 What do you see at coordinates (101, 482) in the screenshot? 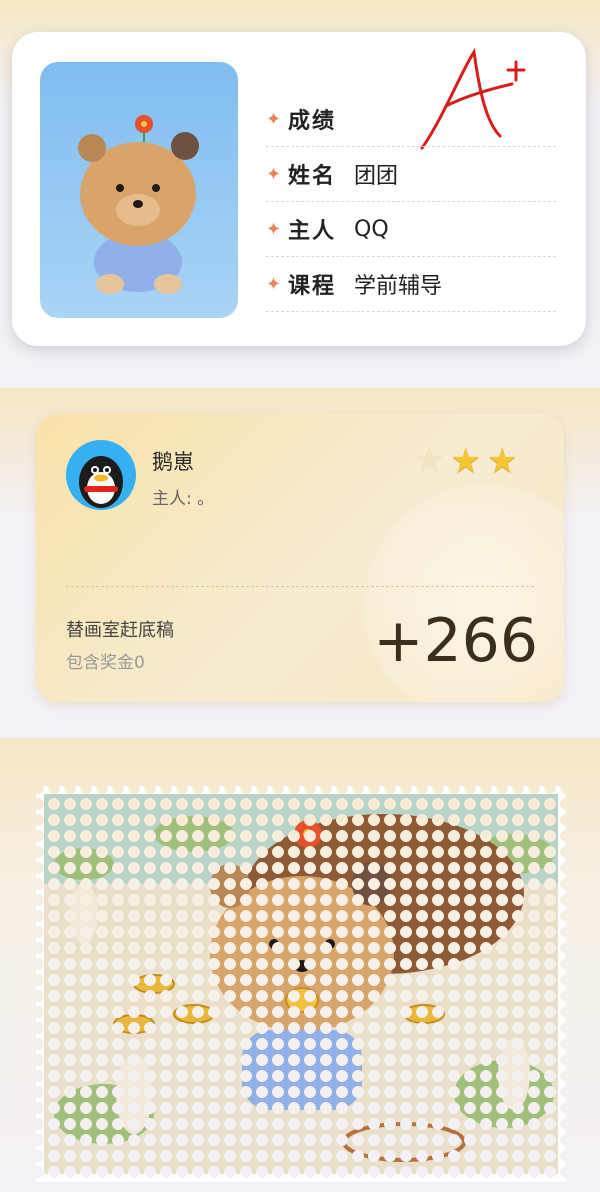
I see `penguin-icon` at bounding box center [101, 482].